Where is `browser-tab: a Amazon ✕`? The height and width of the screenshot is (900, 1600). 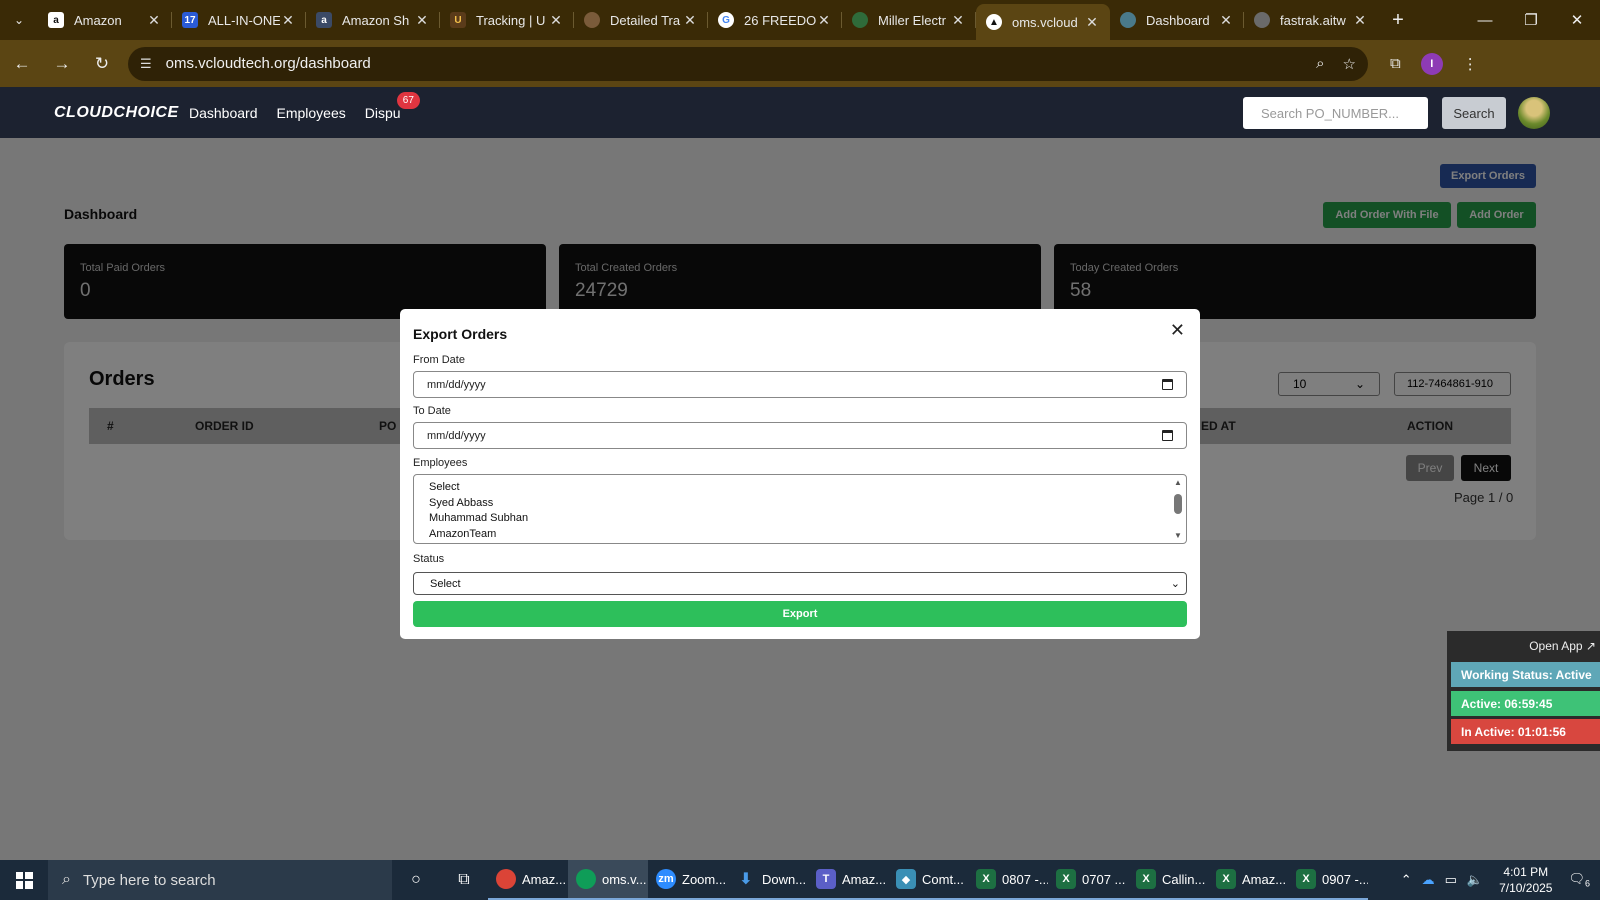
browser-tab: a Amazon ✕ is located at coordinates (105, 20).